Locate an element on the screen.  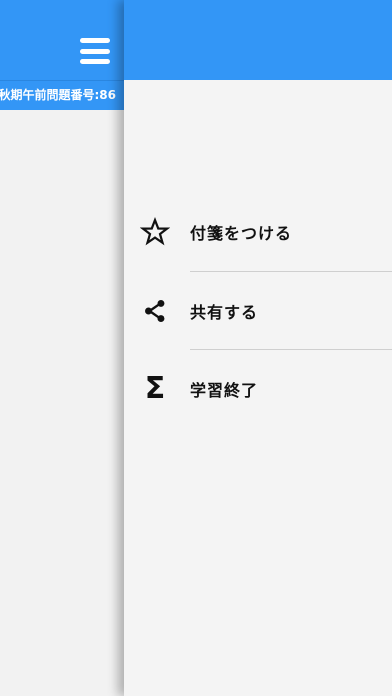
question-number-text: 平成22年度秋期午前問題番号:86 is located at coordinates (58, 95).